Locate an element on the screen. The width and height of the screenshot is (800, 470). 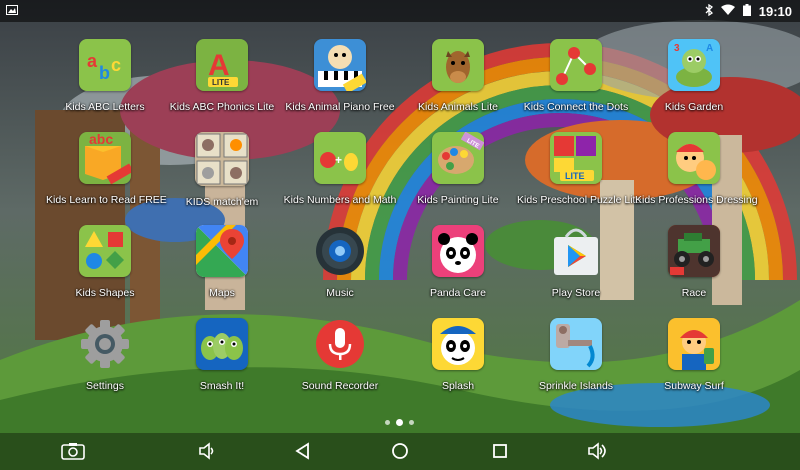
app-kids-painting-lite: LITE Kids Painting Lite is located at coordinates (458, 170).